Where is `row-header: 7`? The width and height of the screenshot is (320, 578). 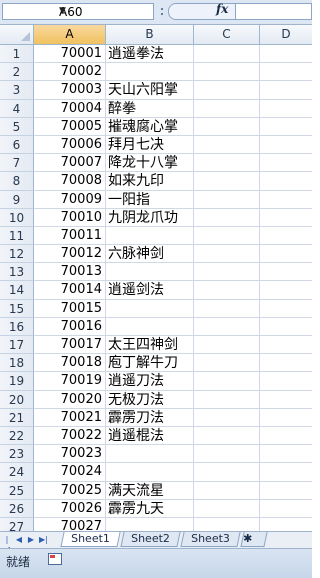
row-header: 7 is located at coordinates (17, 163).